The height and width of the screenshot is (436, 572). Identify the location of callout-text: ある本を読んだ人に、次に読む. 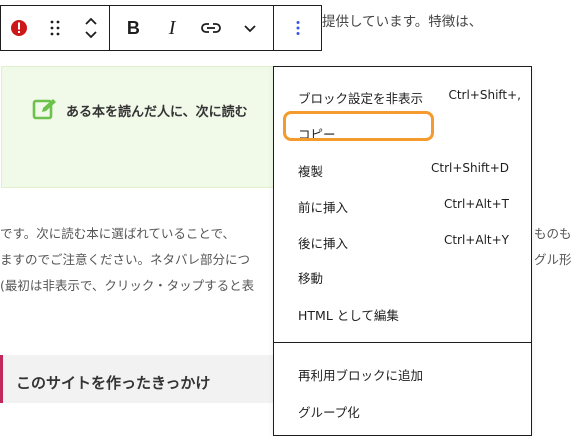
(157, 112).